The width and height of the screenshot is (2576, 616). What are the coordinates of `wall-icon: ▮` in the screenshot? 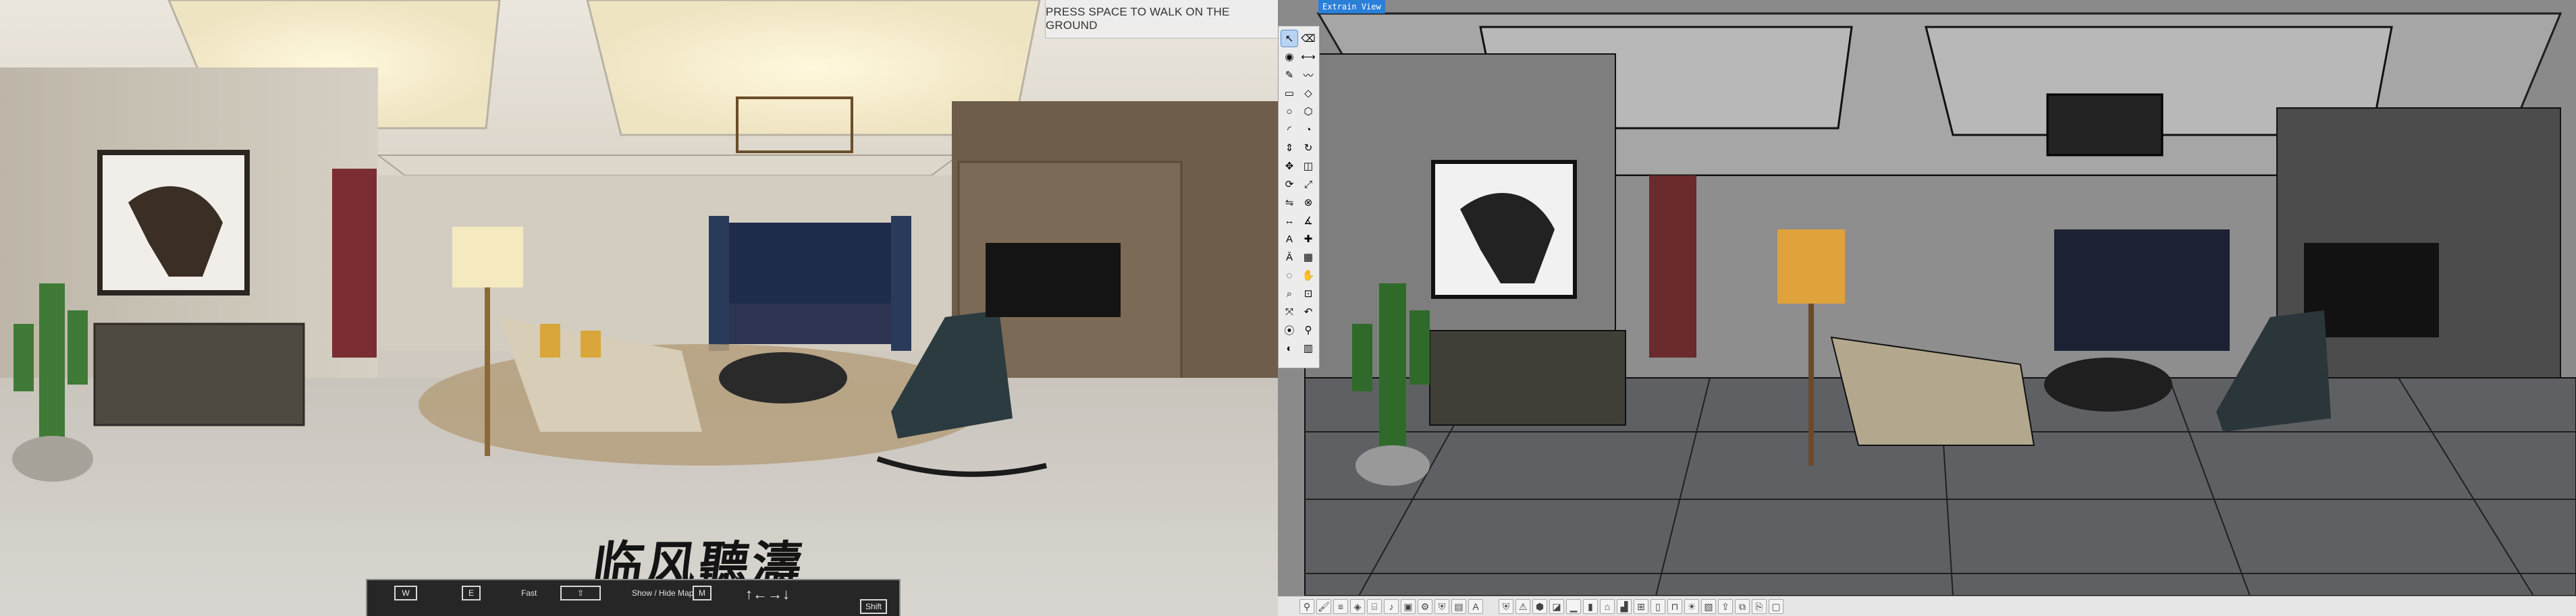 It's located at (1590, 606).